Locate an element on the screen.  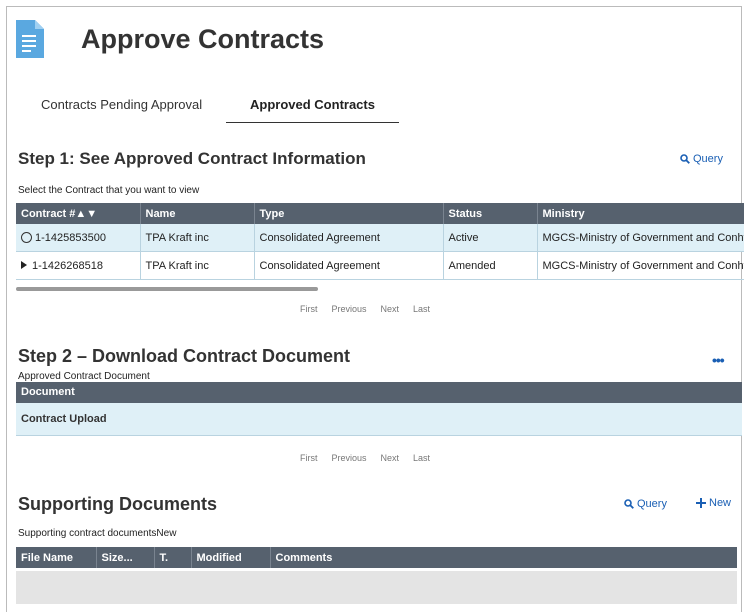
contract-cell: 1-1426268518 is located at coordinates (78, 265).